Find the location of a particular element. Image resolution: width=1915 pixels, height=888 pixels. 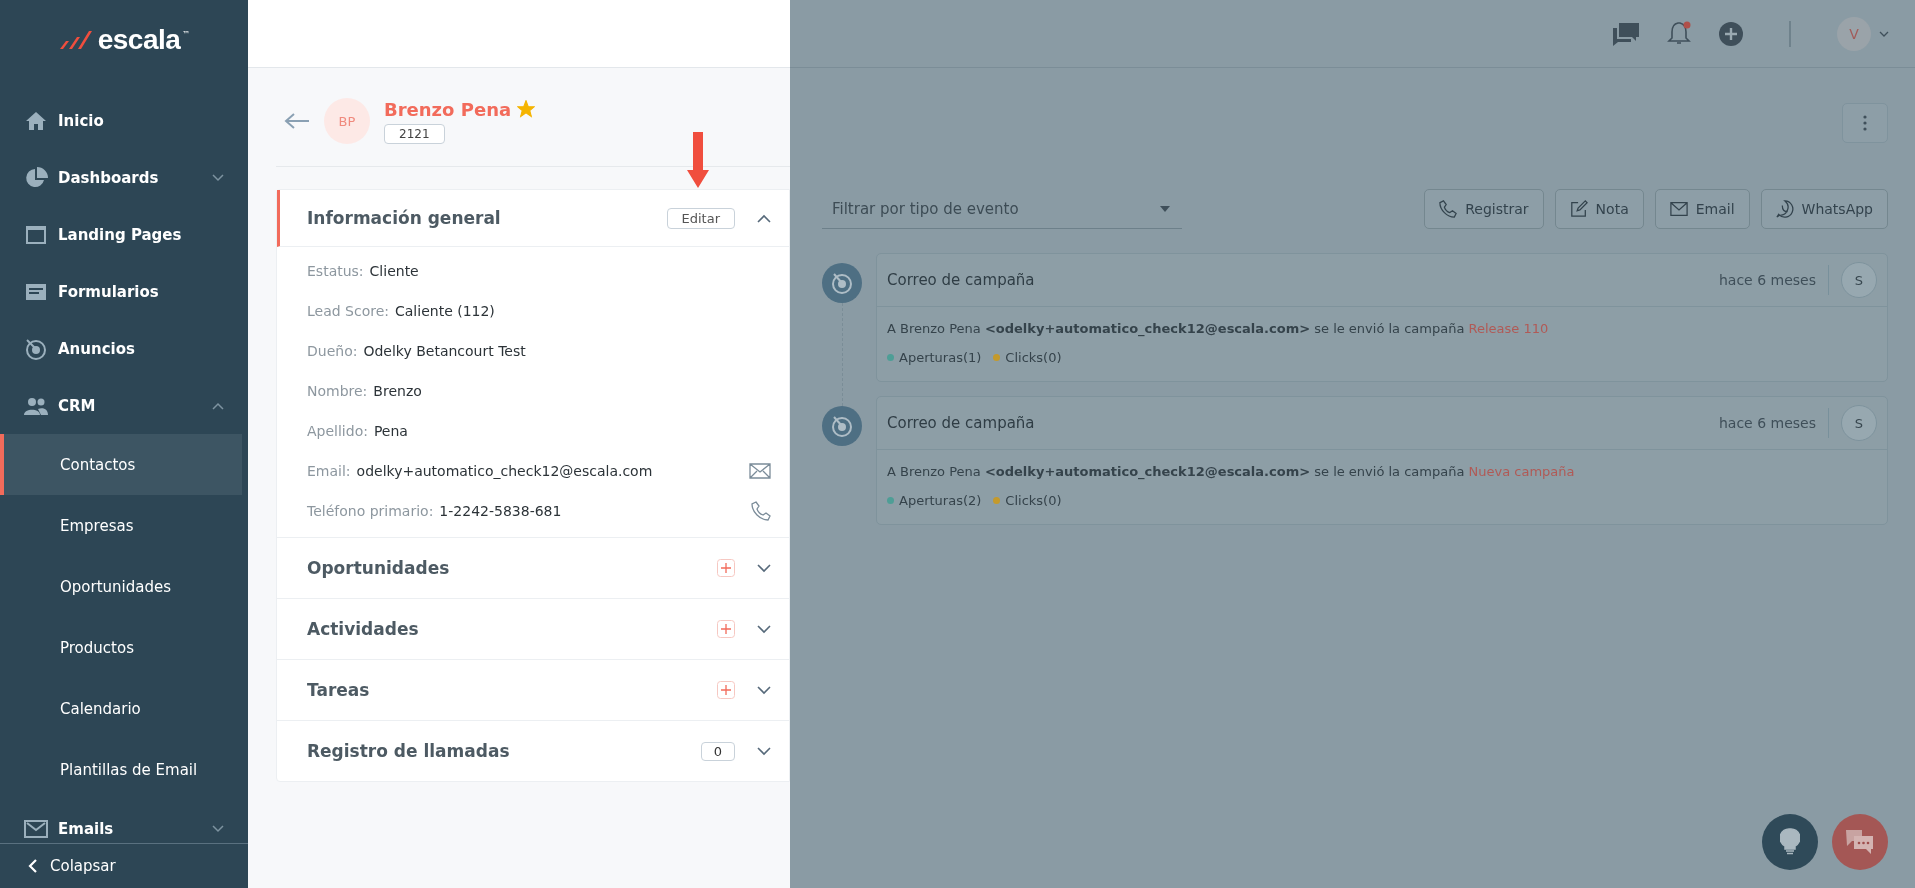

section-header: Actividades is located at coordinates (533, 628).